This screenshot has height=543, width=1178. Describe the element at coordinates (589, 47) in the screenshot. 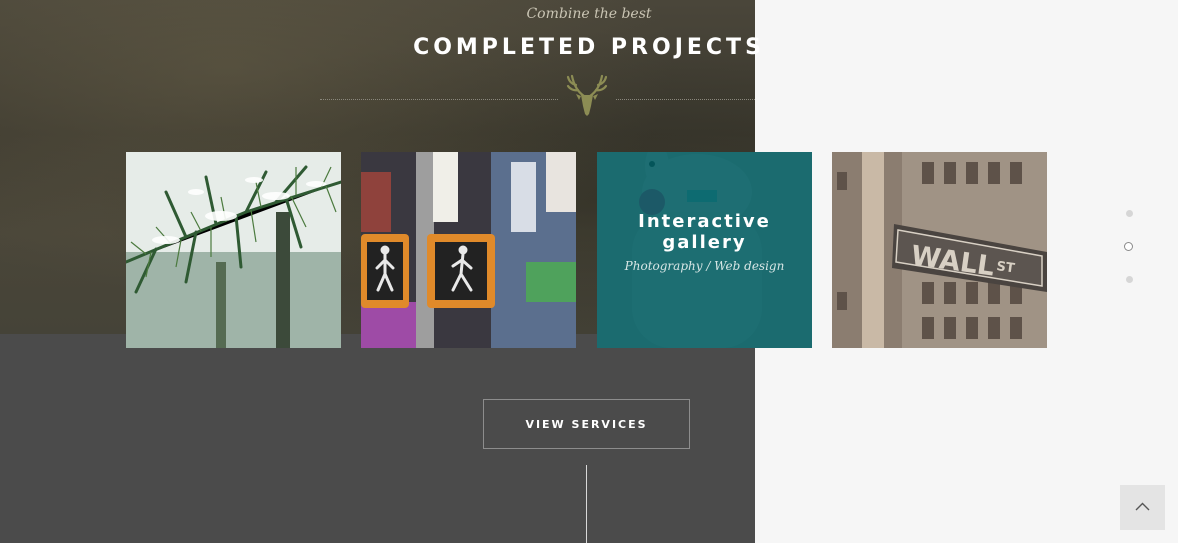

I see `section-title: COMPLETED PROJECTS` at that location.